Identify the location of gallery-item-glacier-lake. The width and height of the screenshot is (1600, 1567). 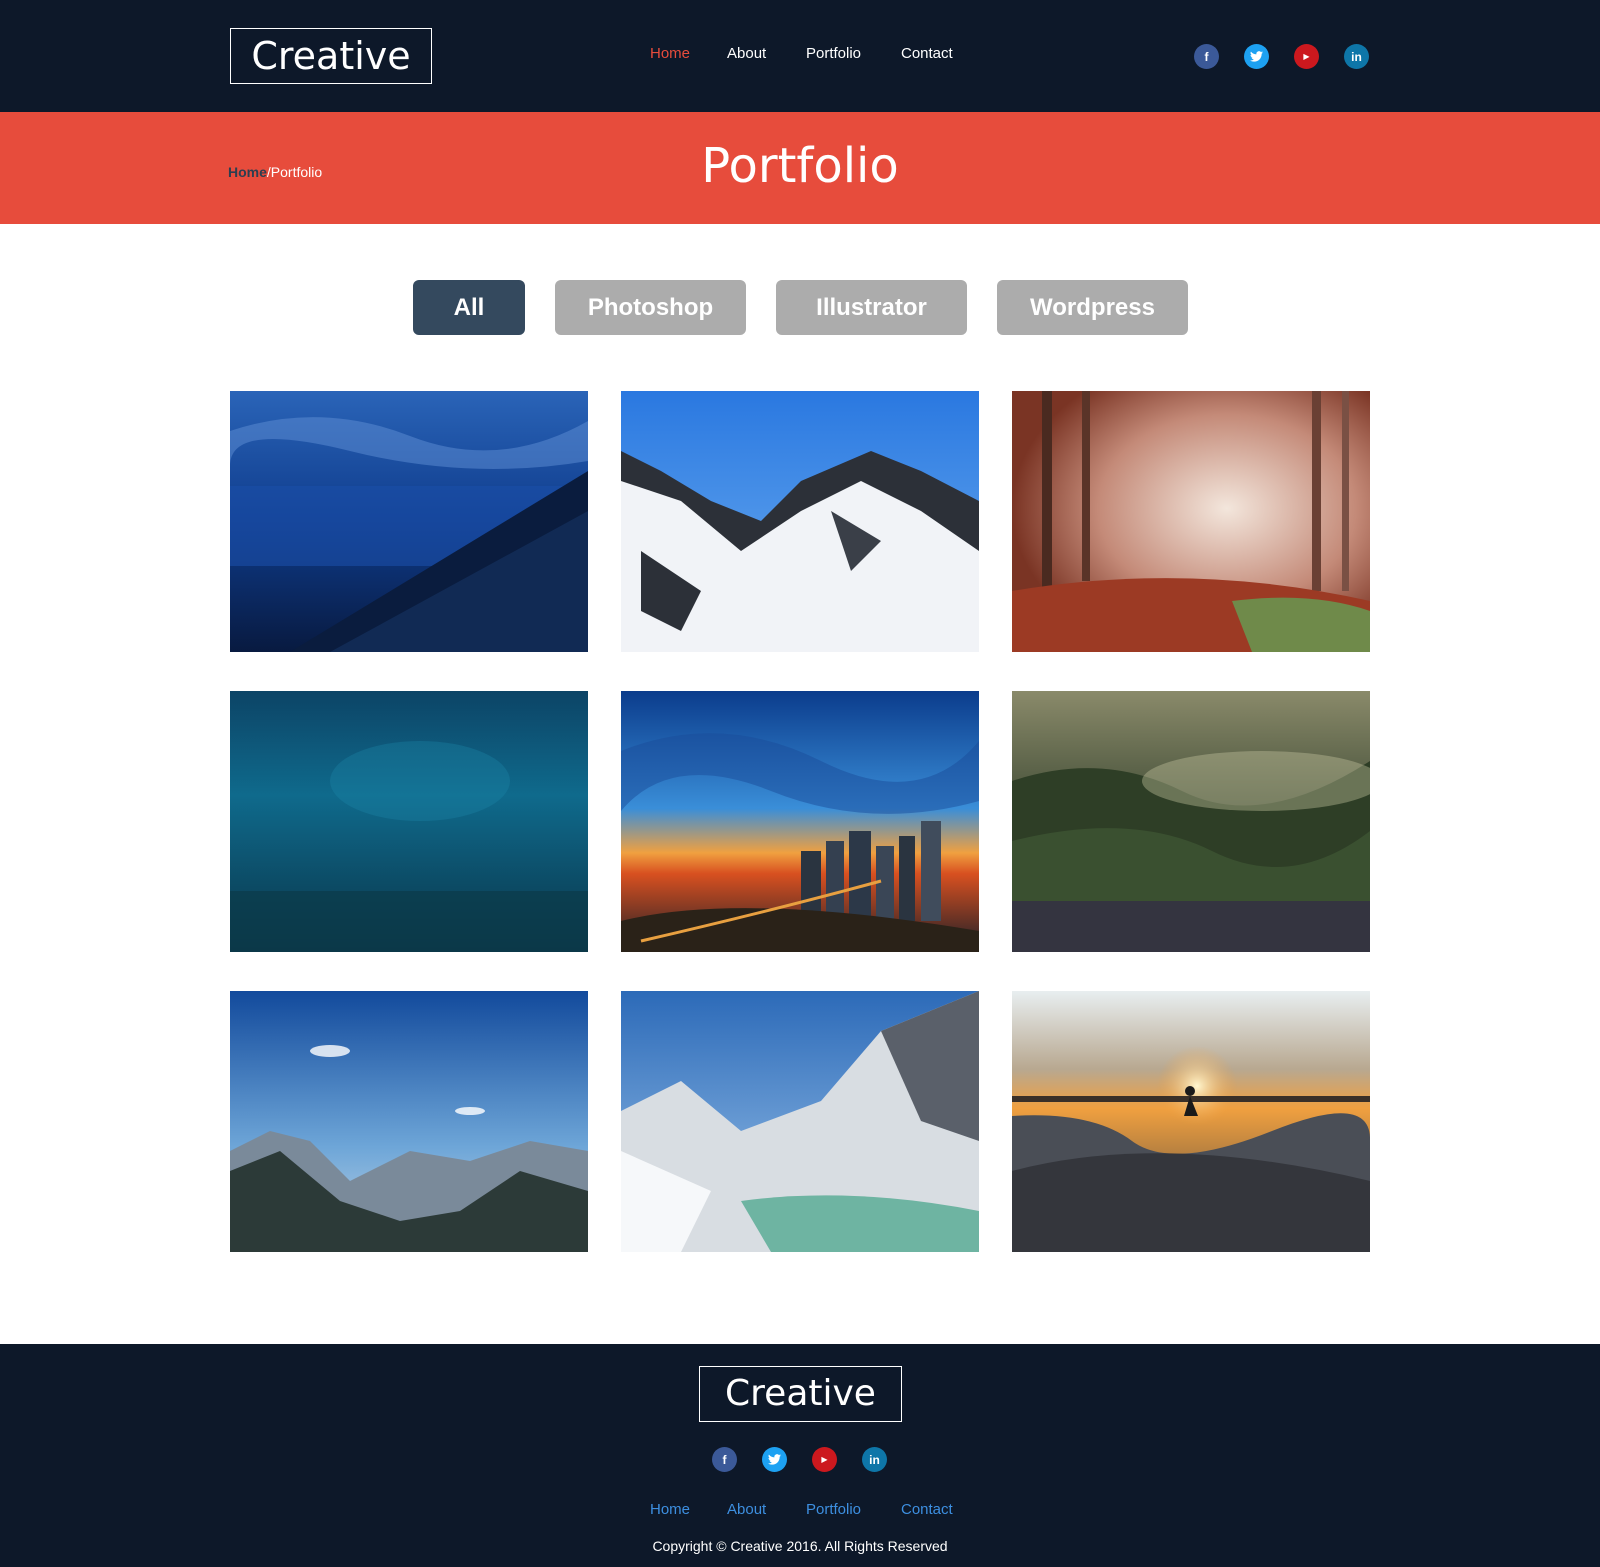
(800, 1121).